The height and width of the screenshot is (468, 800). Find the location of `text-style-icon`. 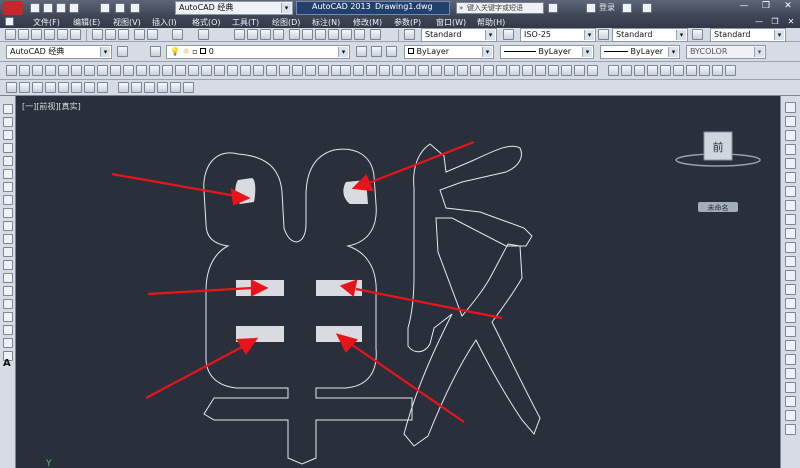

text-style-icon is located at coordinates (409, 34).